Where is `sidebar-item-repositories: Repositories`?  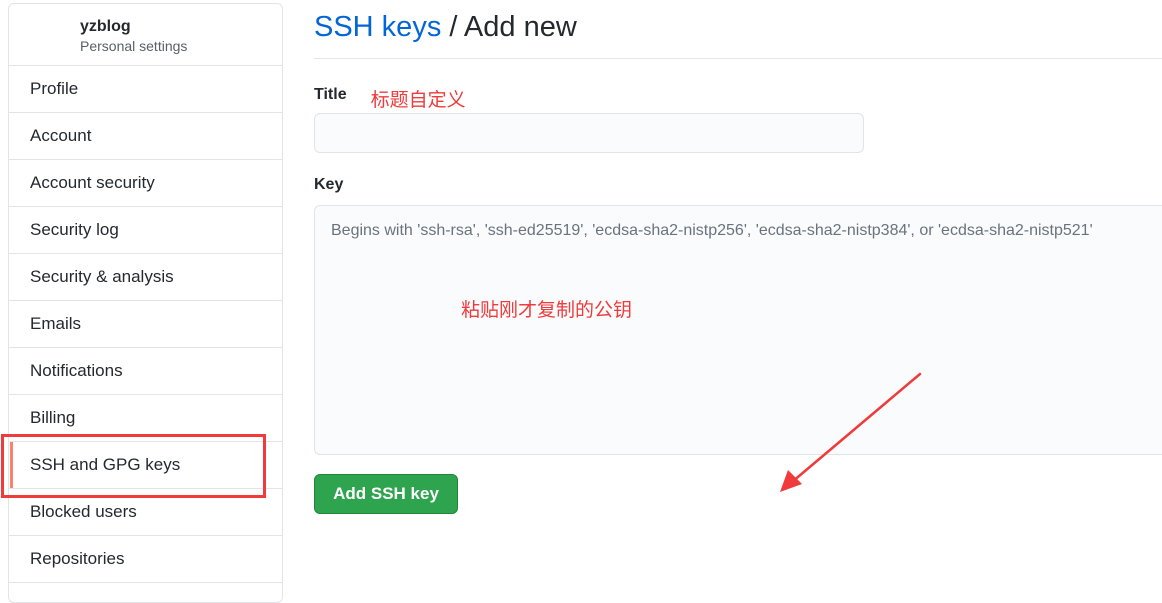
sidebar-item-repositories: Repositories is located at coordinates (145, 559).